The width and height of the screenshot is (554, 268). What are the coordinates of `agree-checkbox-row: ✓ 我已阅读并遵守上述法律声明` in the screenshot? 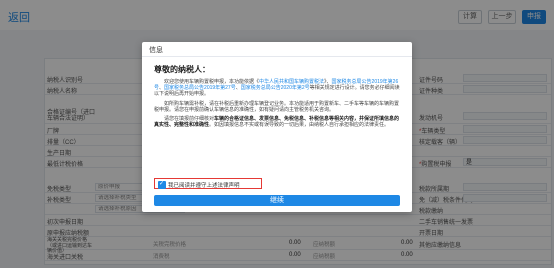 It's located at (208, 183).